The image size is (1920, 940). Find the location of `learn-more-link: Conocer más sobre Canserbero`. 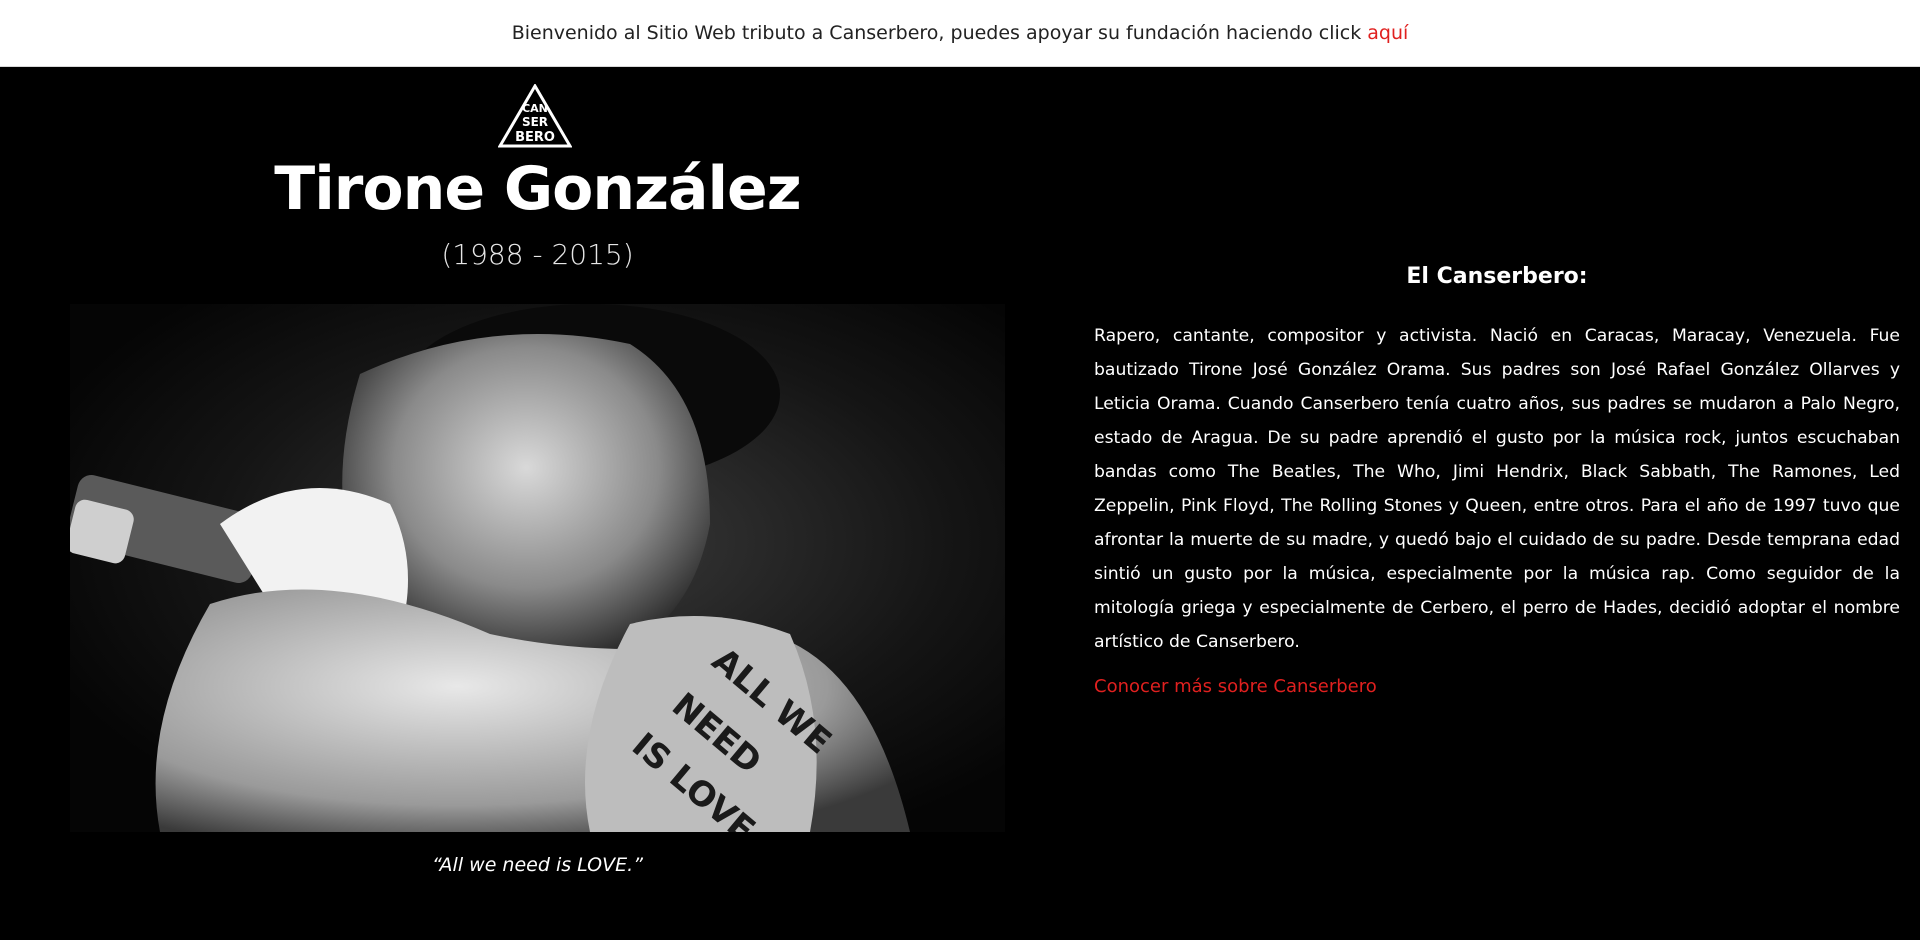

learn-more-link: Conocer más sobre Canserbero is located at coordinates (1235, 686).